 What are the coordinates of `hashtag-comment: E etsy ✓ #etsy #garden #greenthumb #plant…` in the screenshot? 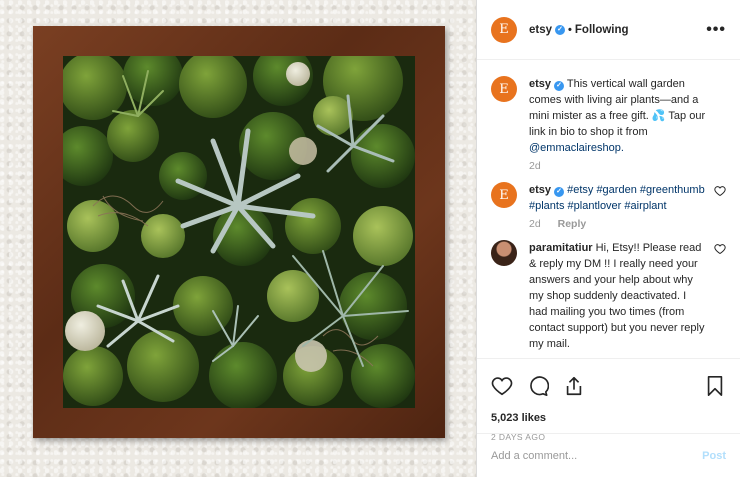 It's located at (608, 198).